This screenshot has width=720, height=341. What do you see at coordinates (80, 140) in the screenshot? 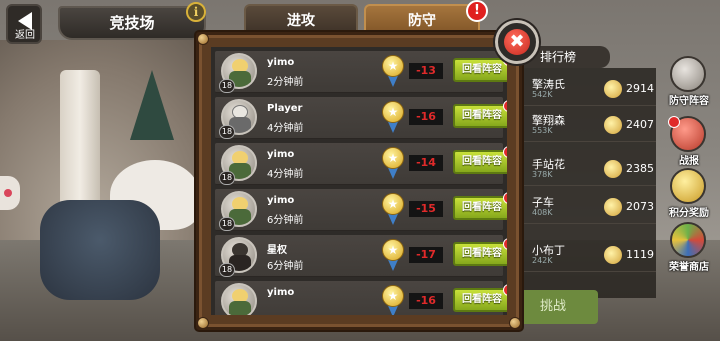
I see `stone-column` at bounding box center [80, 140].